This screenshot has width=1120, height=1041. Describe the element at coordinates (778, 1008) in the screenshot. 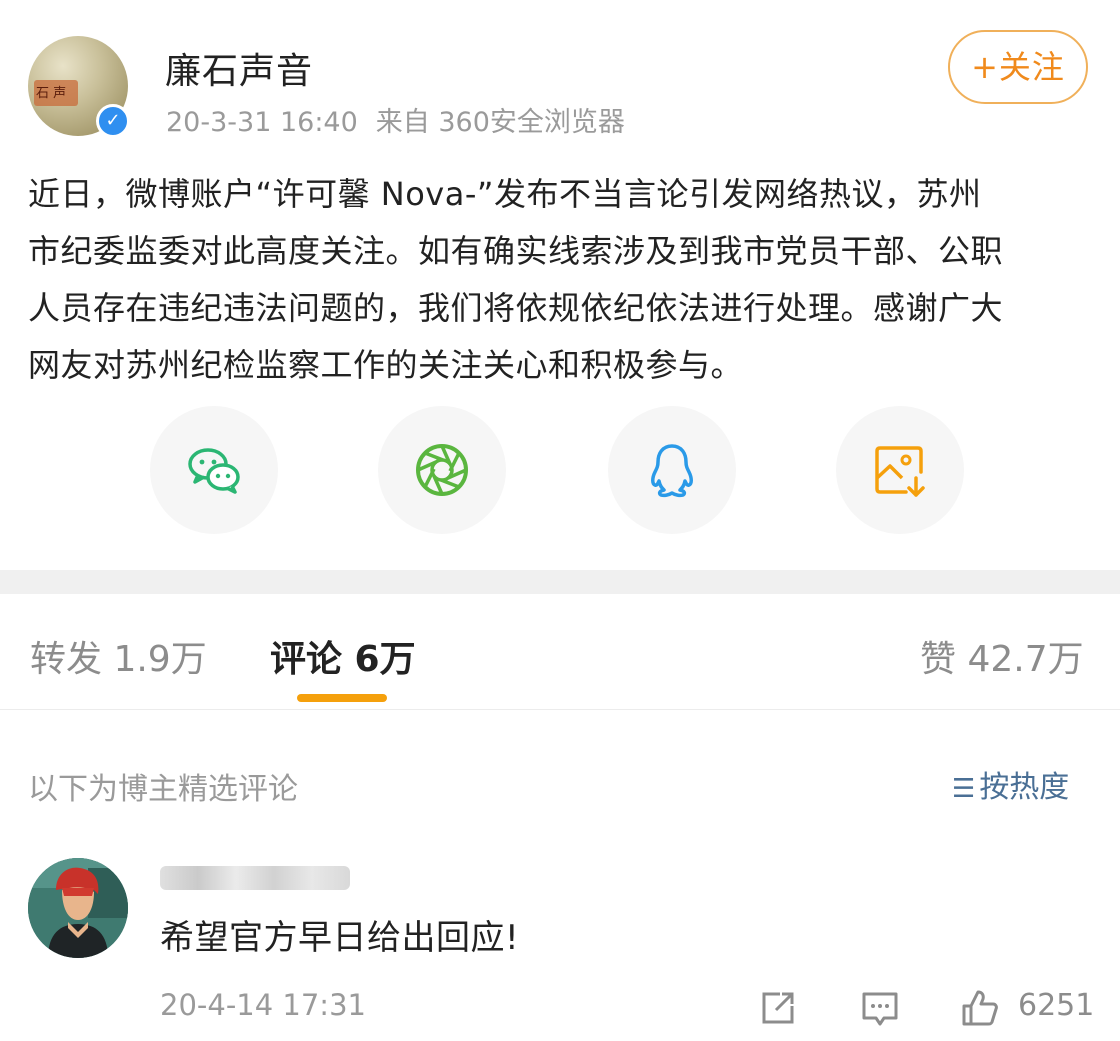

I see `share-comment-icon` at that location.